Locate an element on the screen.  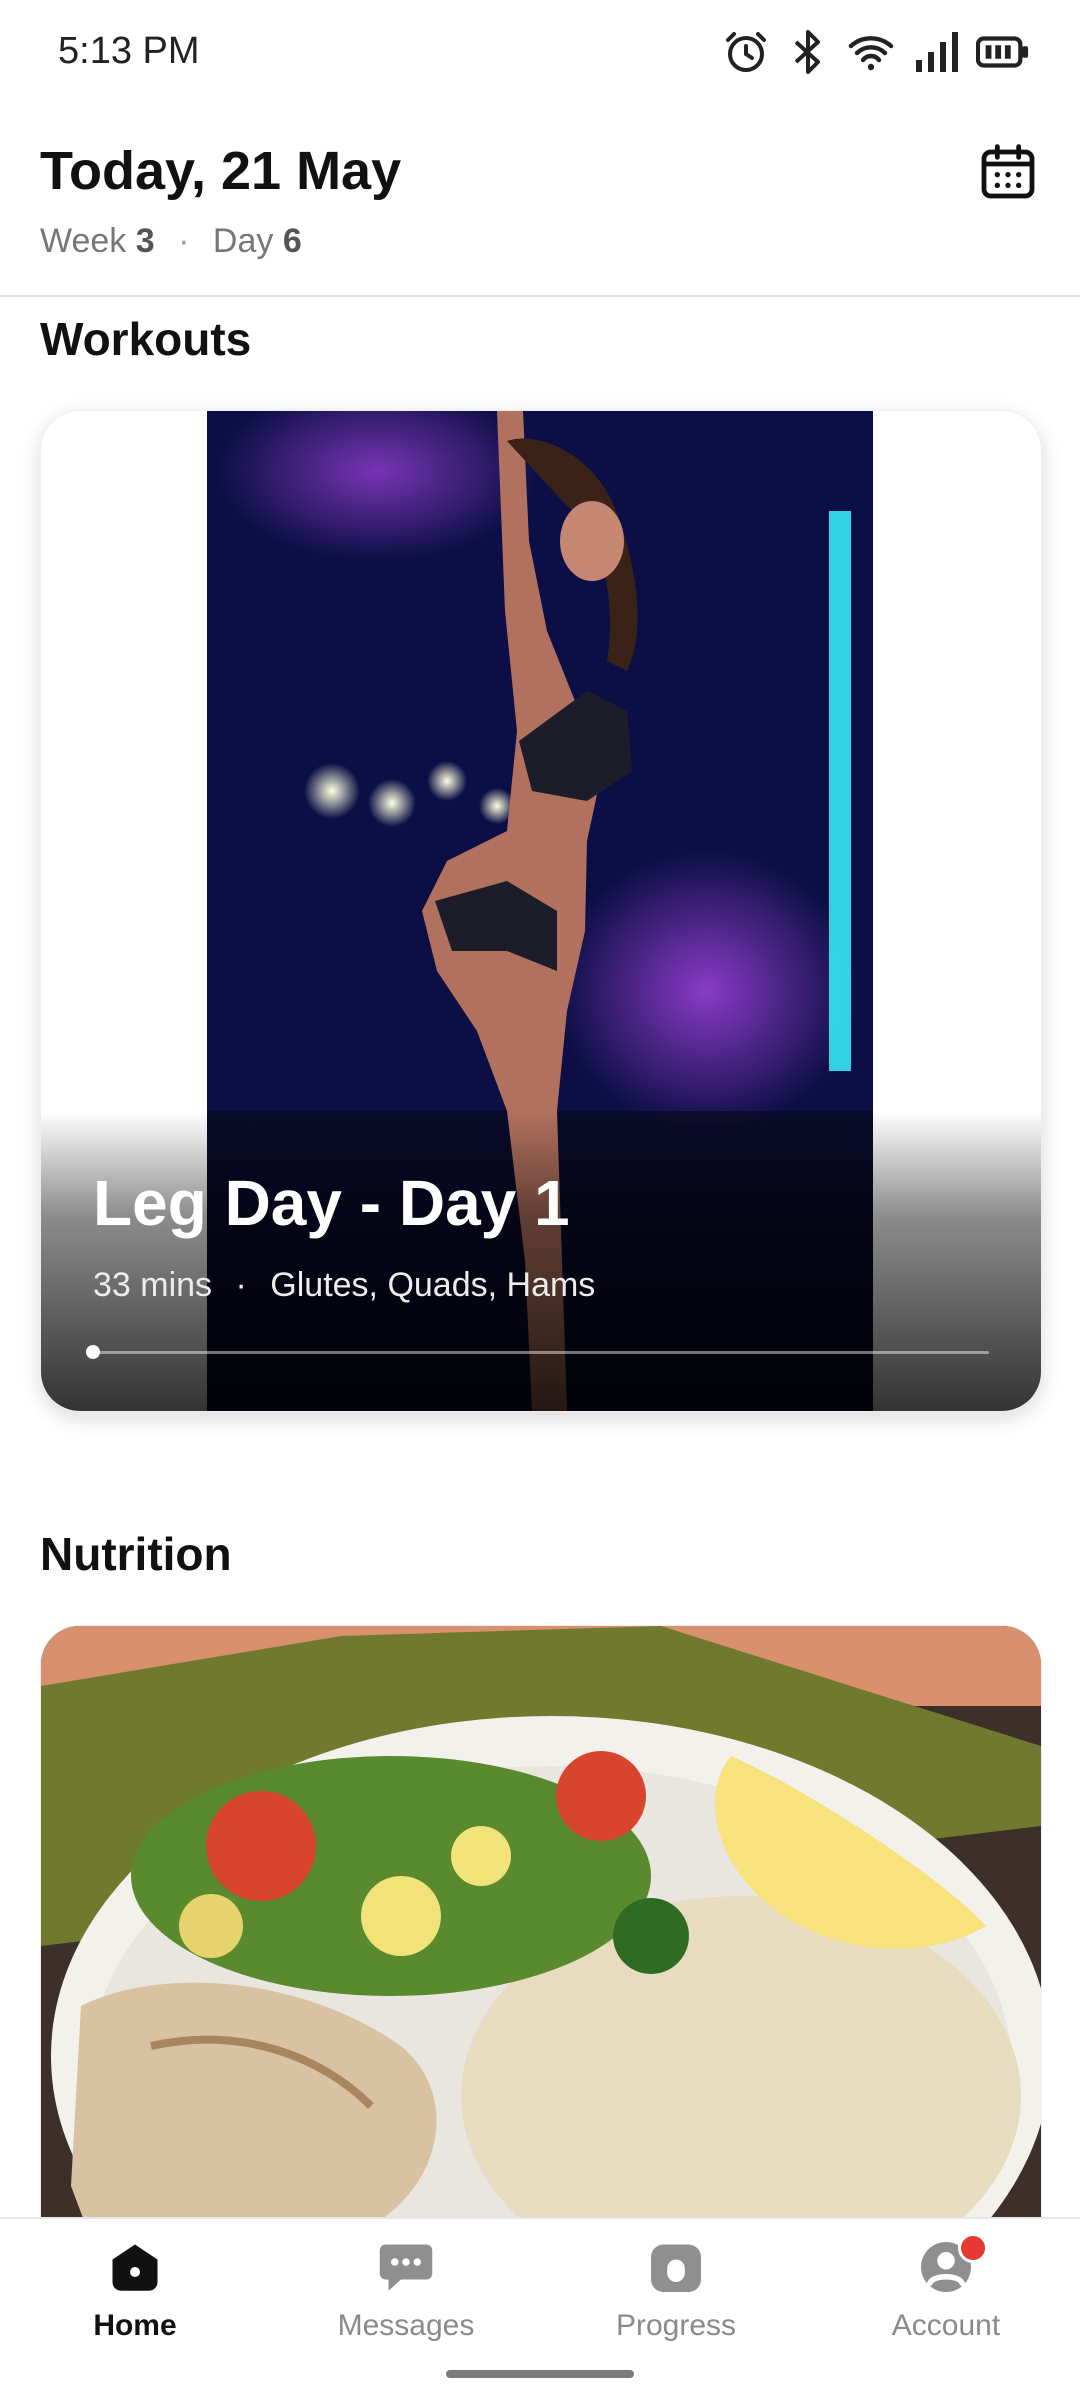
alarm-icon is located at coordinates (746, 52).